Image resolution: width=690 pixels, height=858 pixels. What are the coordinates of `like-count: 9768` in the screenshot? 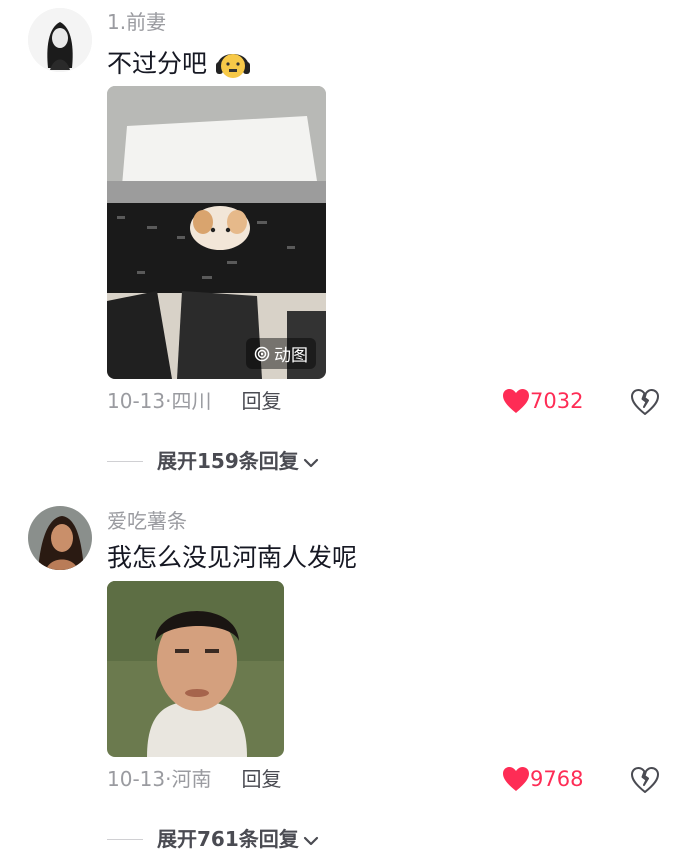 It's located at (557, 779).